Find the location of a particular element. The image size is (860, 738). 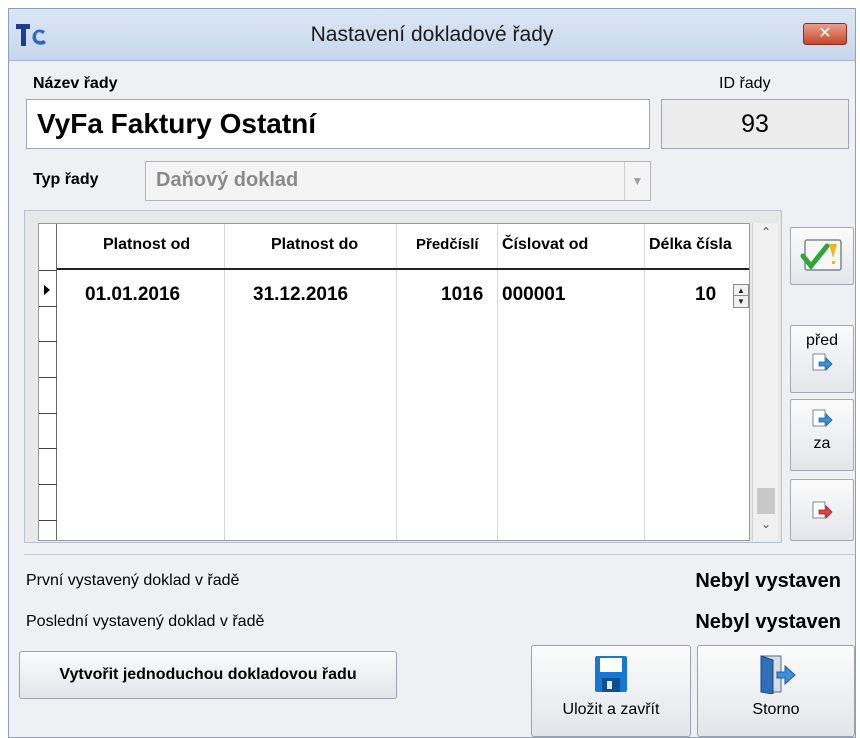

cell-prefix: 1016 is located at coordinates (462, 295).